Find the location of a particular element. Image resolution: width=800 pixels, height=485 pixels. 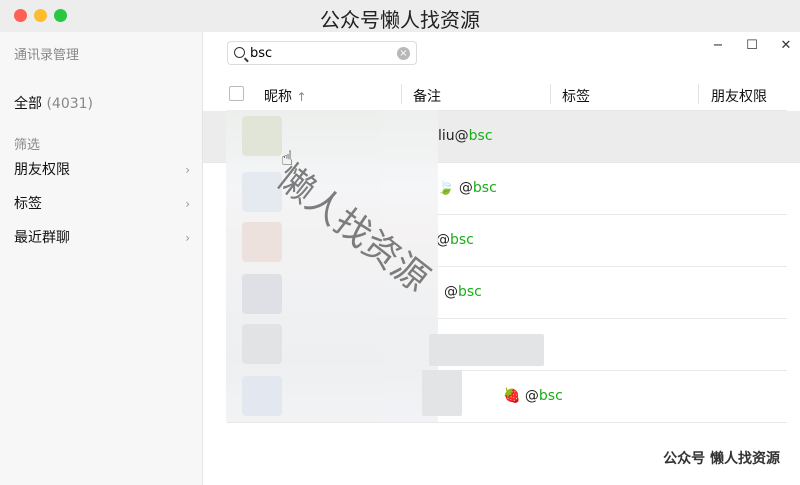

title-bar: 公众号懒人找资源 is located at coordinates (400, 16).